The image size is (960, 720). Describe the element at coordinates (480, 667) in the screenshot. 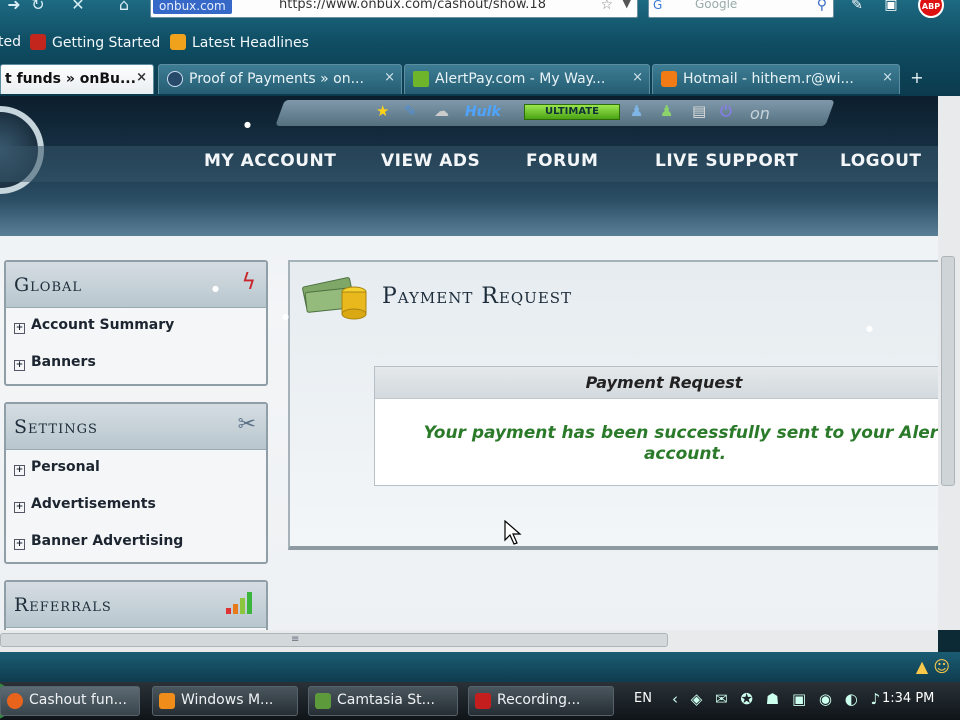

I see `browser-status-bar: ▲ ☺` at that location.